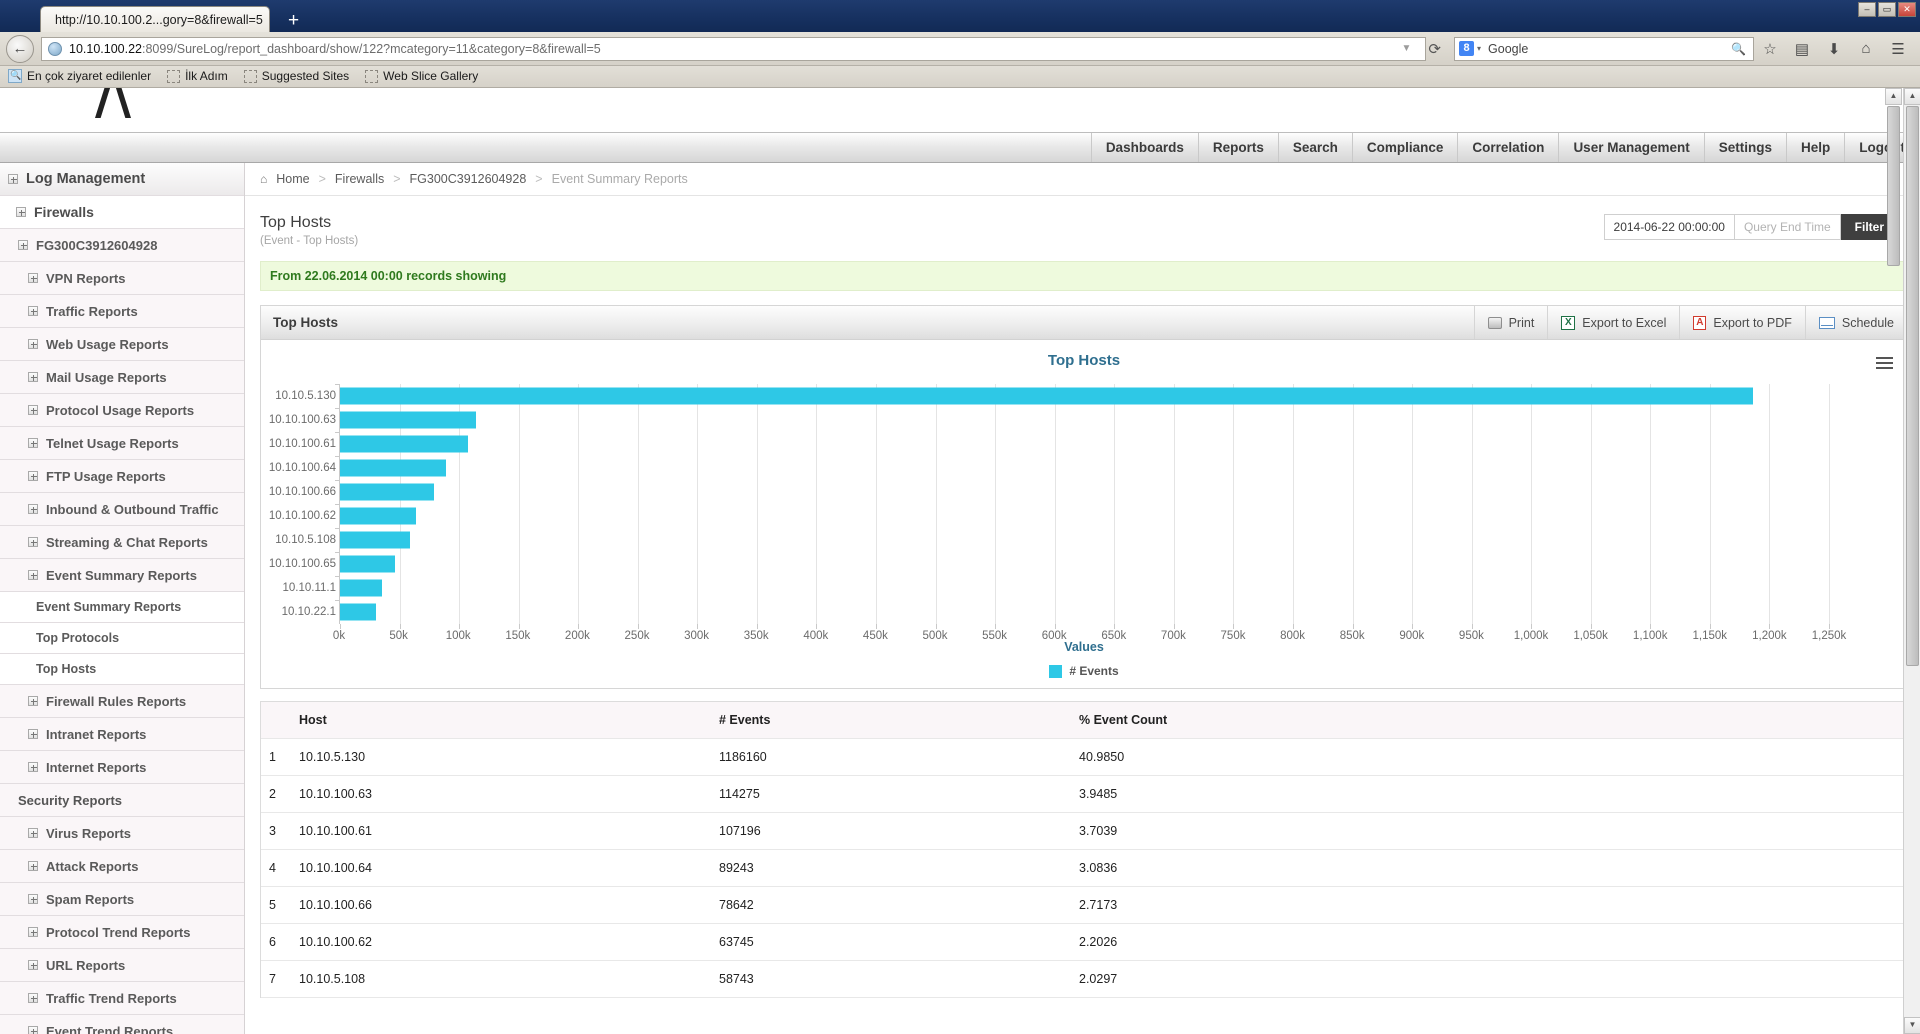  I want to click on sidebar-item-spam-reports: Spam Reports, so click(122, 900).